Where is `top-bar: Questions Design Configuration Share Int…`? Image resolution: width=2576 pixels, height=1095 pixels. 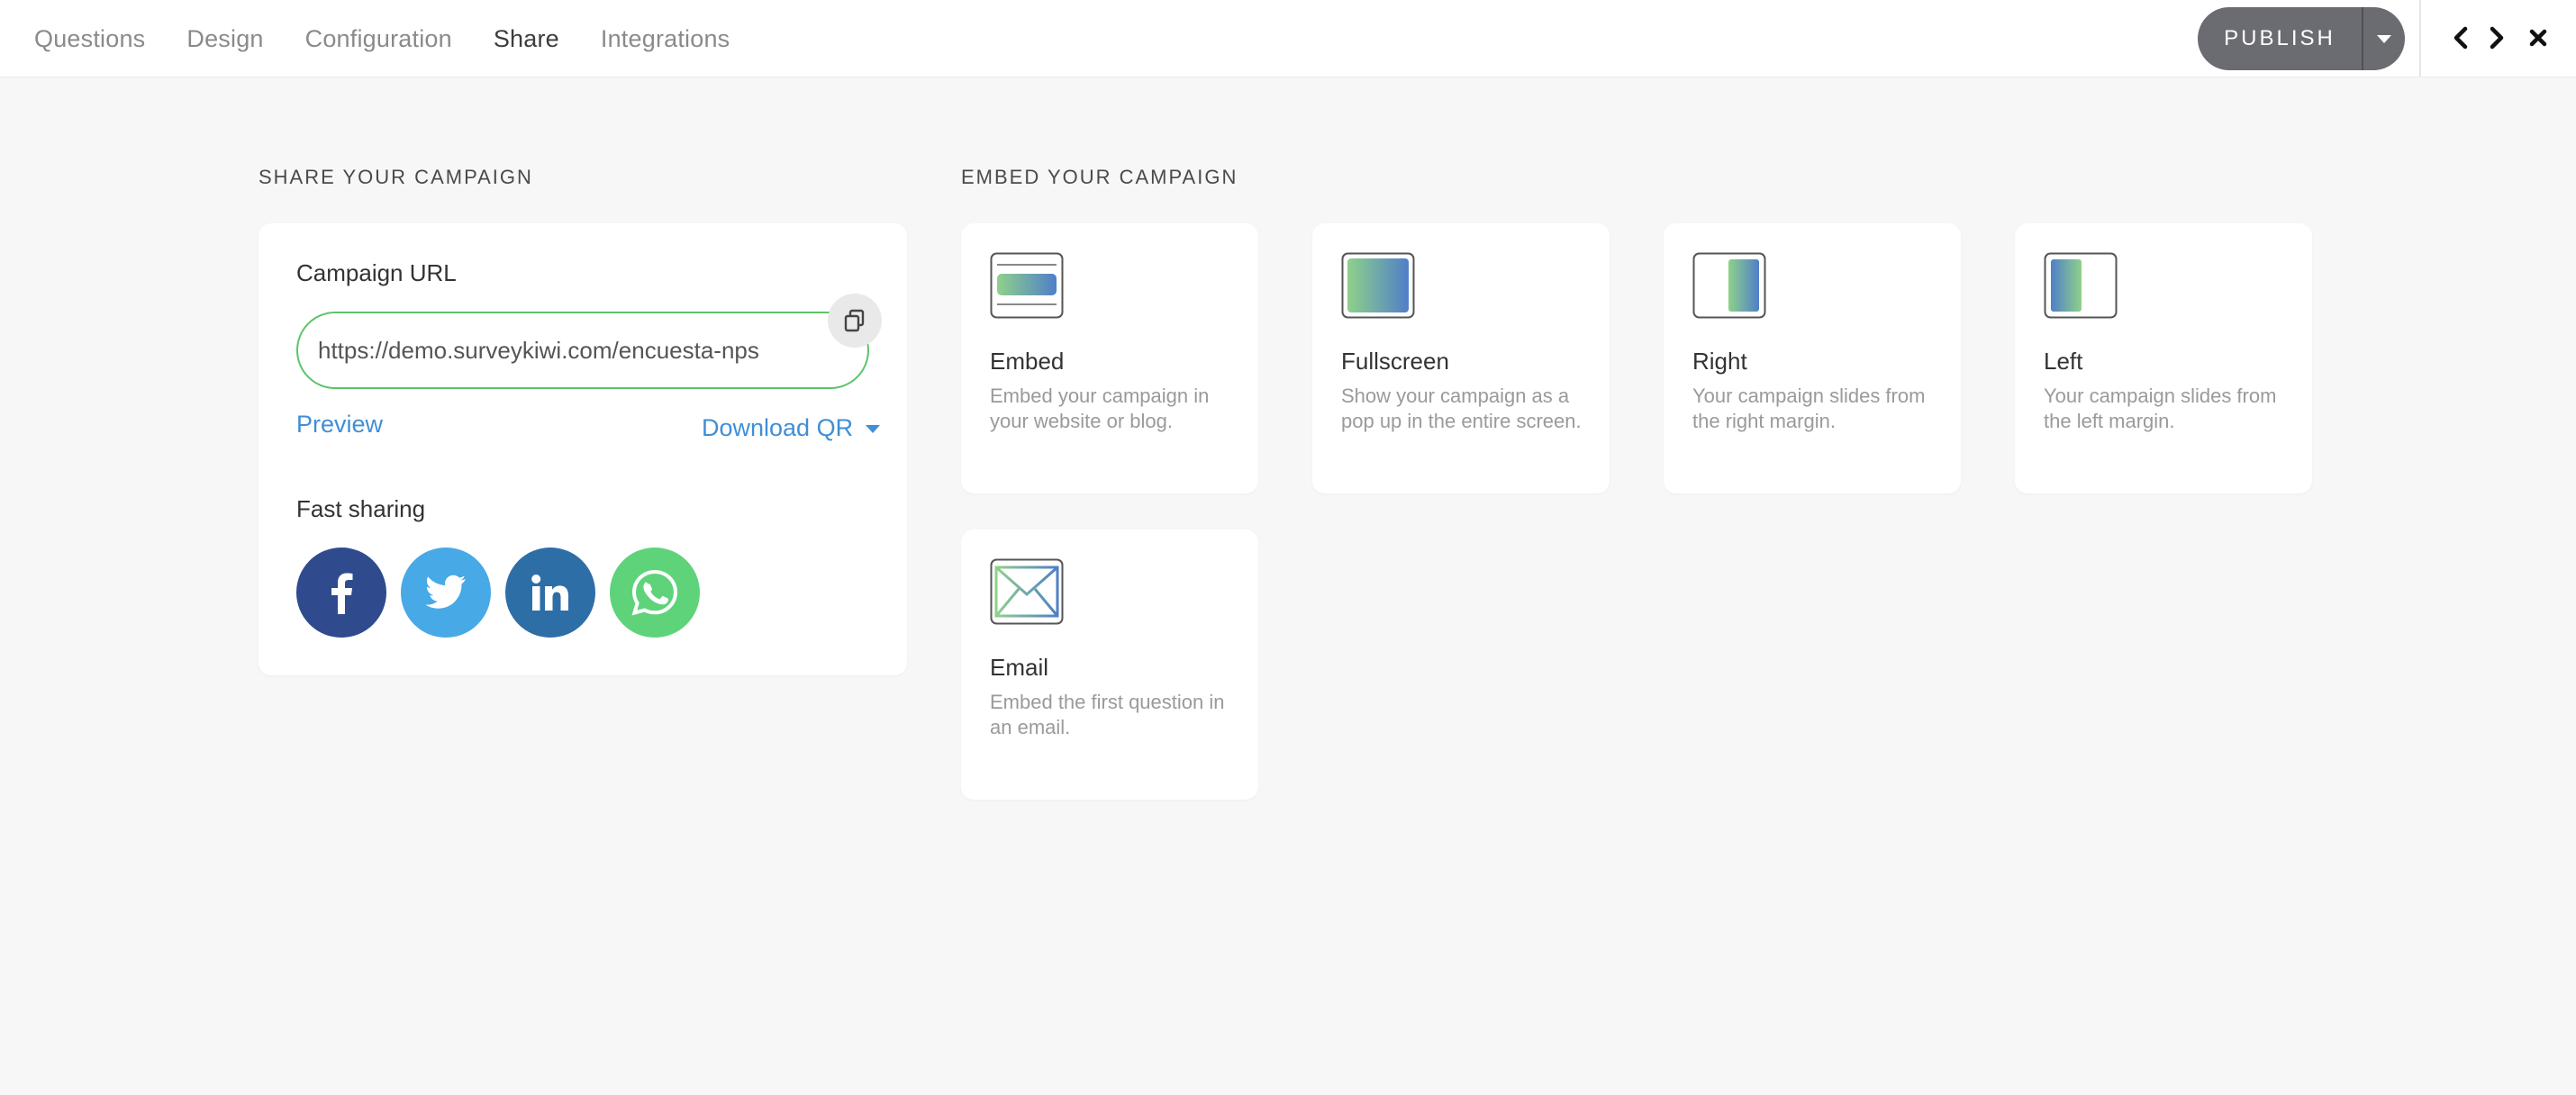 top-bar: Questions Design Configuration Share Int… is located at coordinates (1288, 38).